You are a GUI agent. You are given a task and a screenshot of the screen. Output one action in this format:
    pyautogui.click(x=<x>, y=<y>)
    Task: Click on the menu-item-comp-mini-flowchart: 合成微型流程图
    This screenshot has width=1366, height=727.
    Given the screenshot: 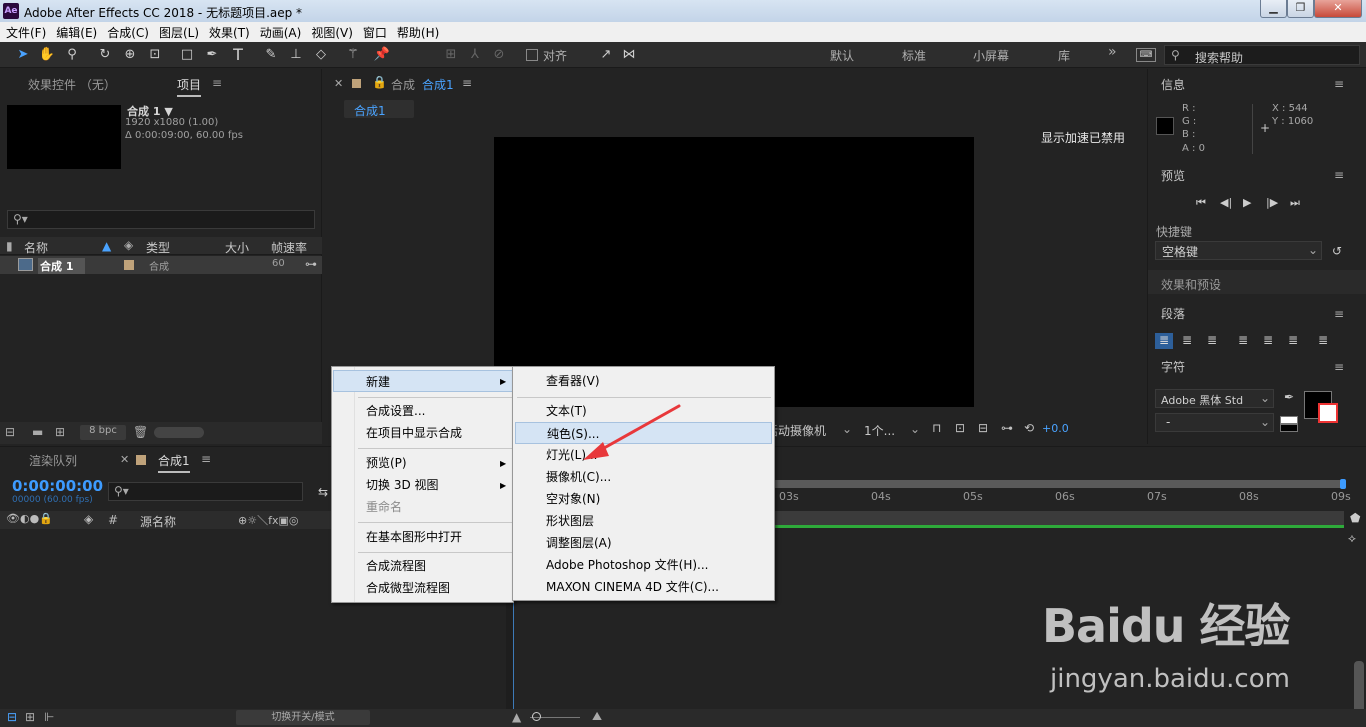 What is the action you would take?
    pyautogui.click(x=408, y=588)
    